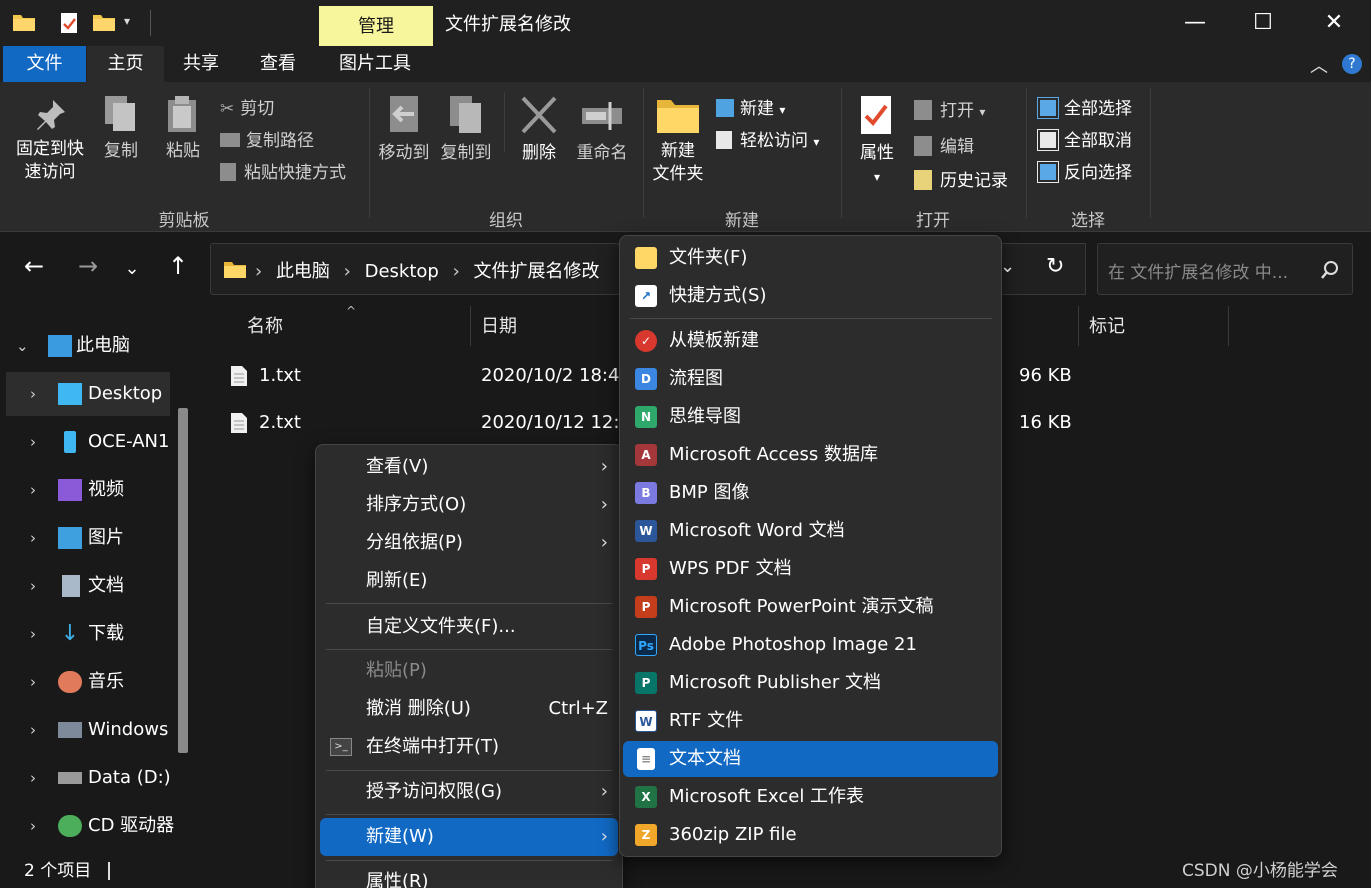 Image resolution: width=1371 pixels, height=888 pixels. I want to click on recent-locations-chevron-icon: ⌄, so click(132, 268).